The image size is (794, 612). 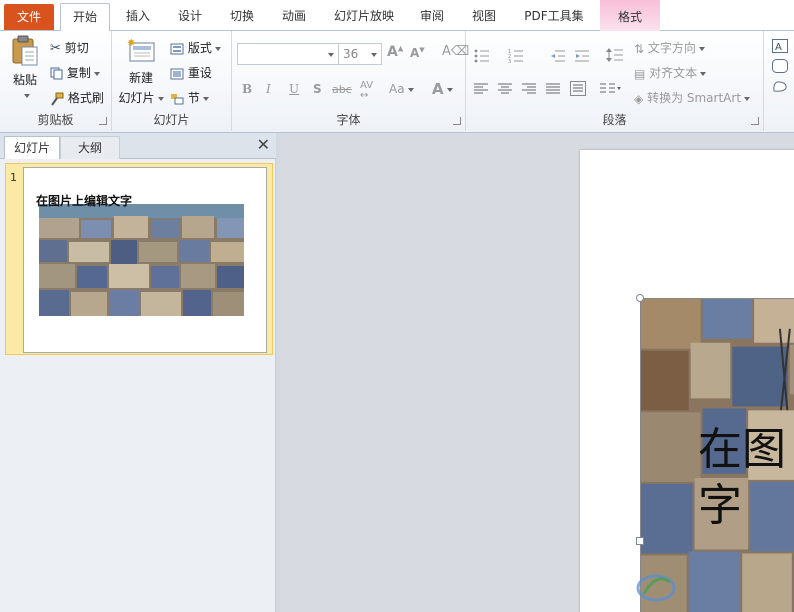 I want to click on panel-tabs: 幻灯片 大纲 ✕, so click(x=138, y=146).